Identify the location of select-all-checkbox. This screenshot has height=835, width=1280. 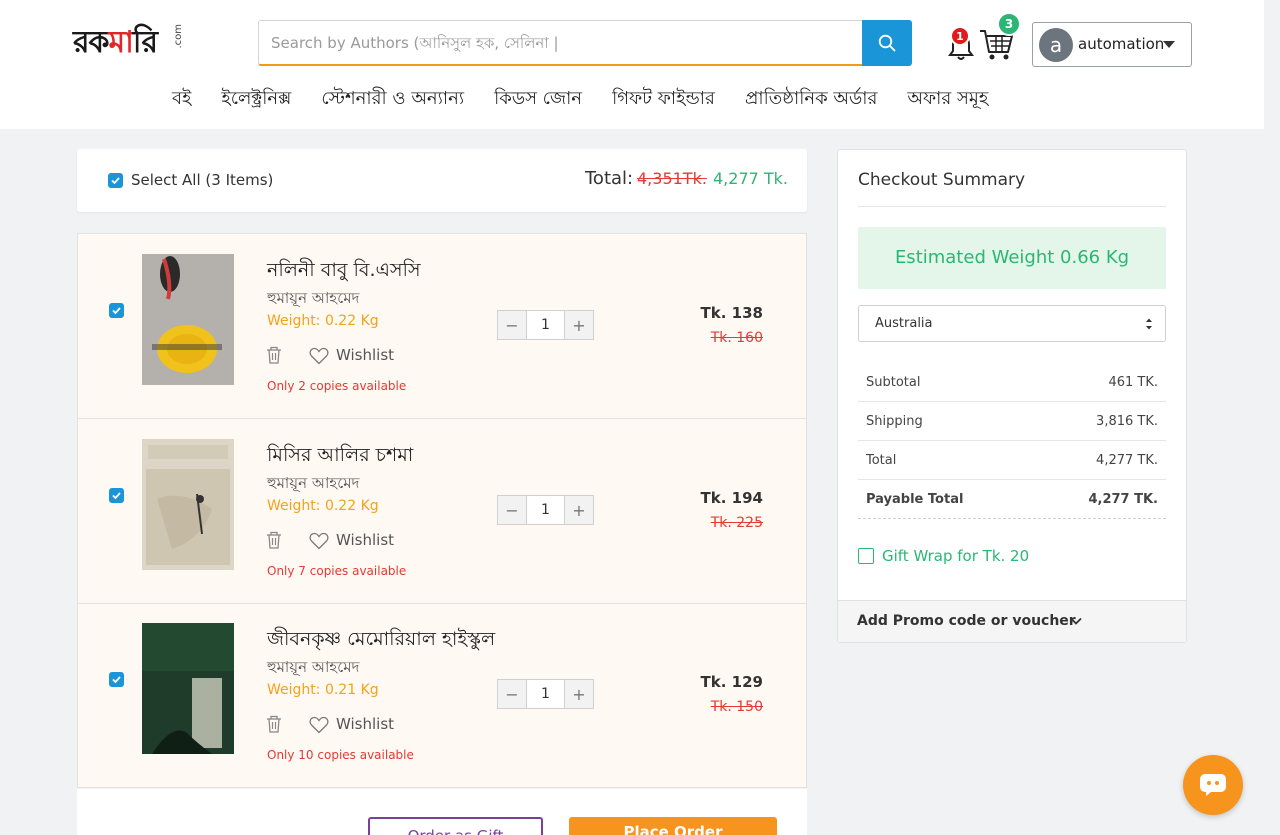
(115, 180).